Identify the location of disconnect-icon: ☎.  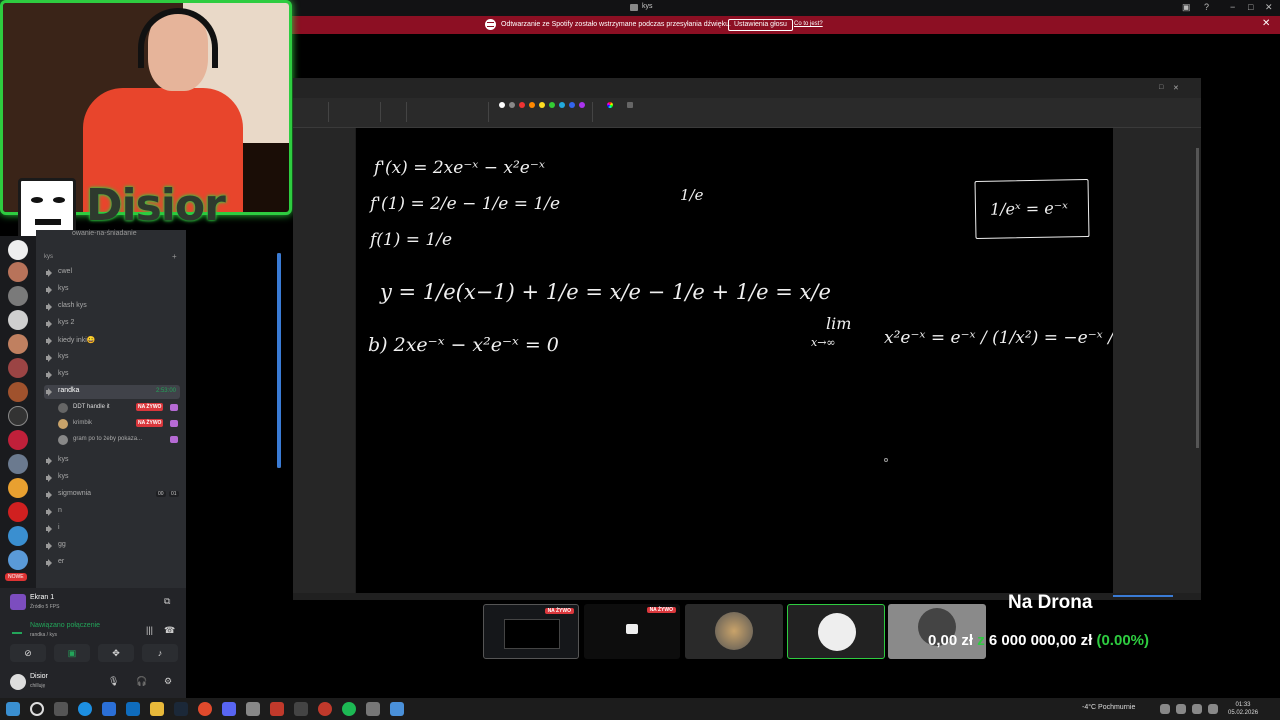
(169, 630).